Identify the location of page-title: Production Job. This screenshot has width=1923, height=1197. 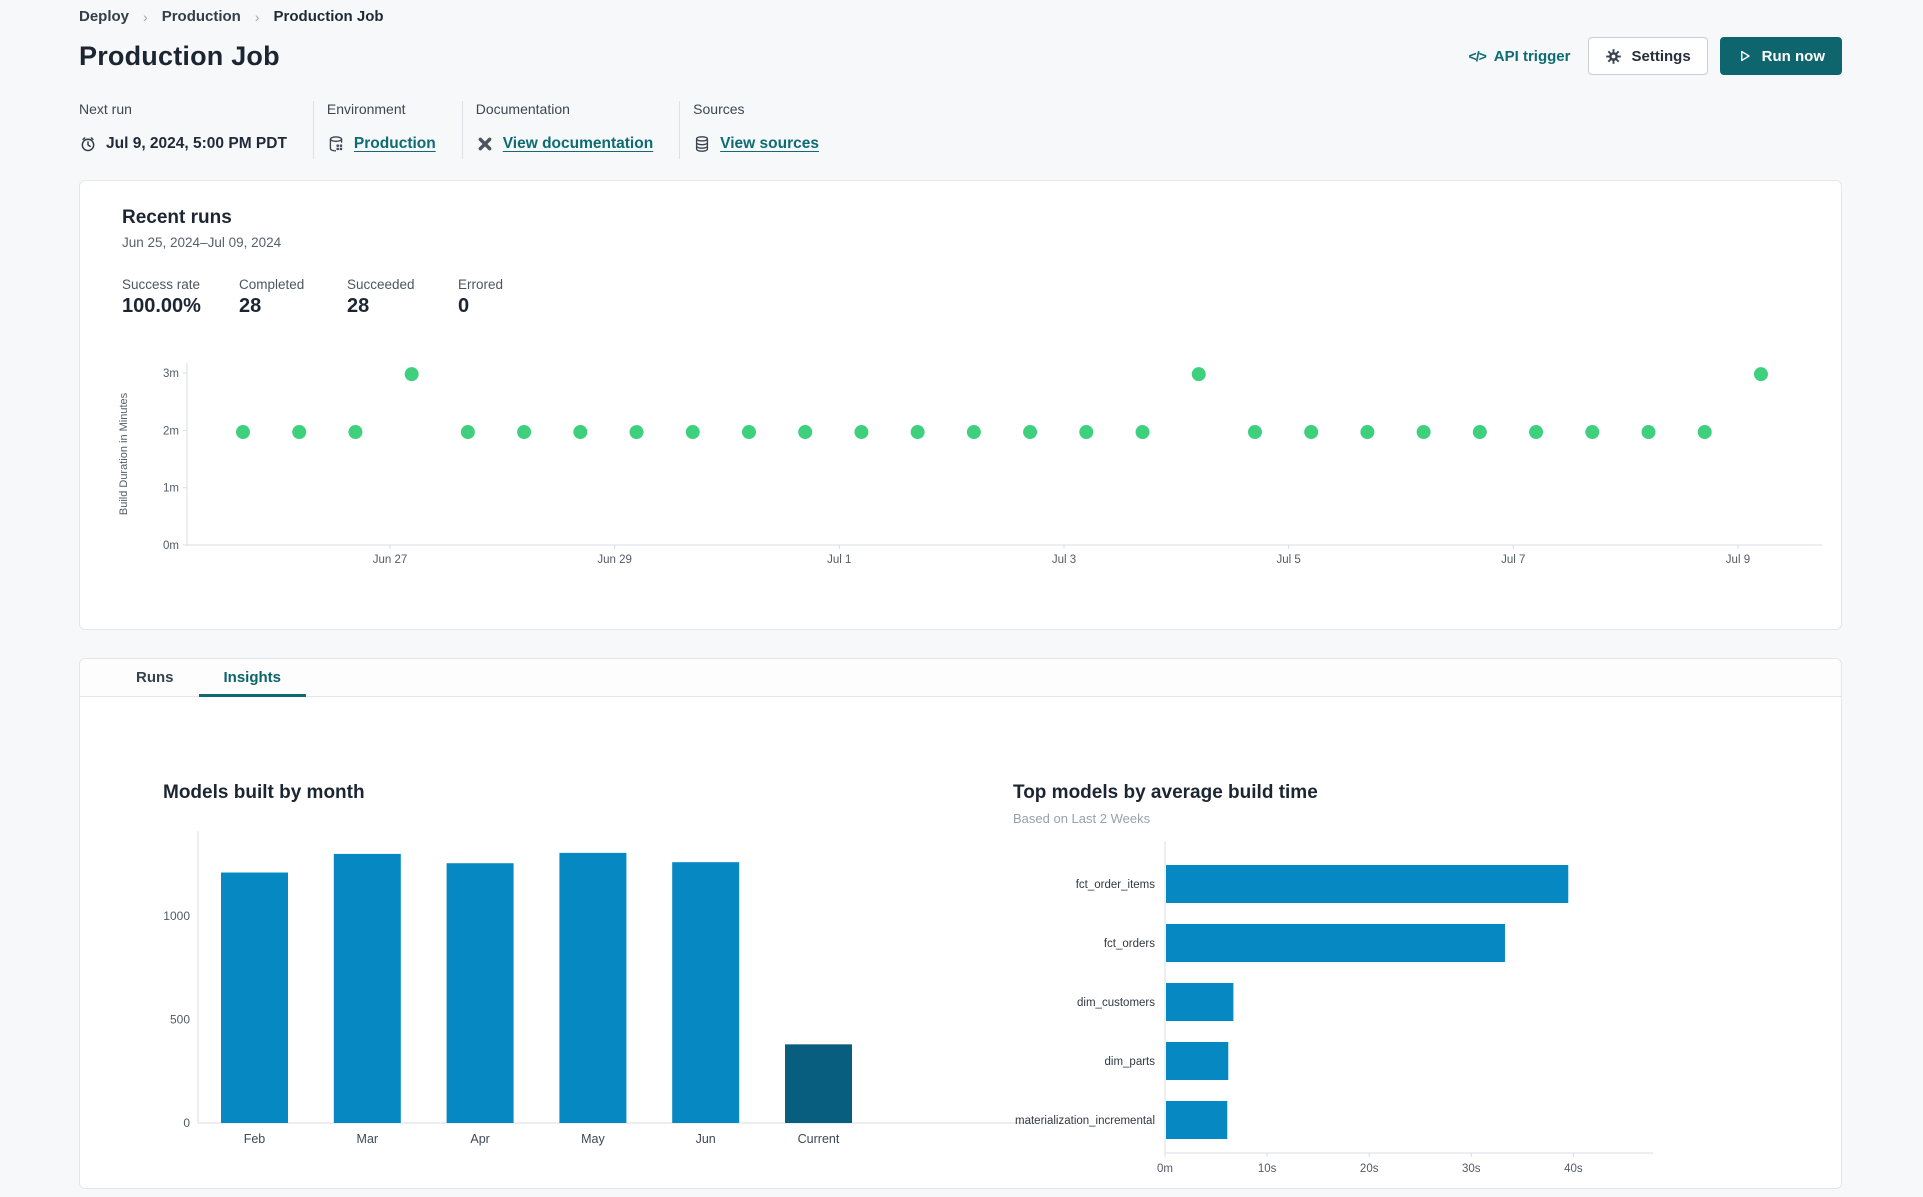
(179, 55).